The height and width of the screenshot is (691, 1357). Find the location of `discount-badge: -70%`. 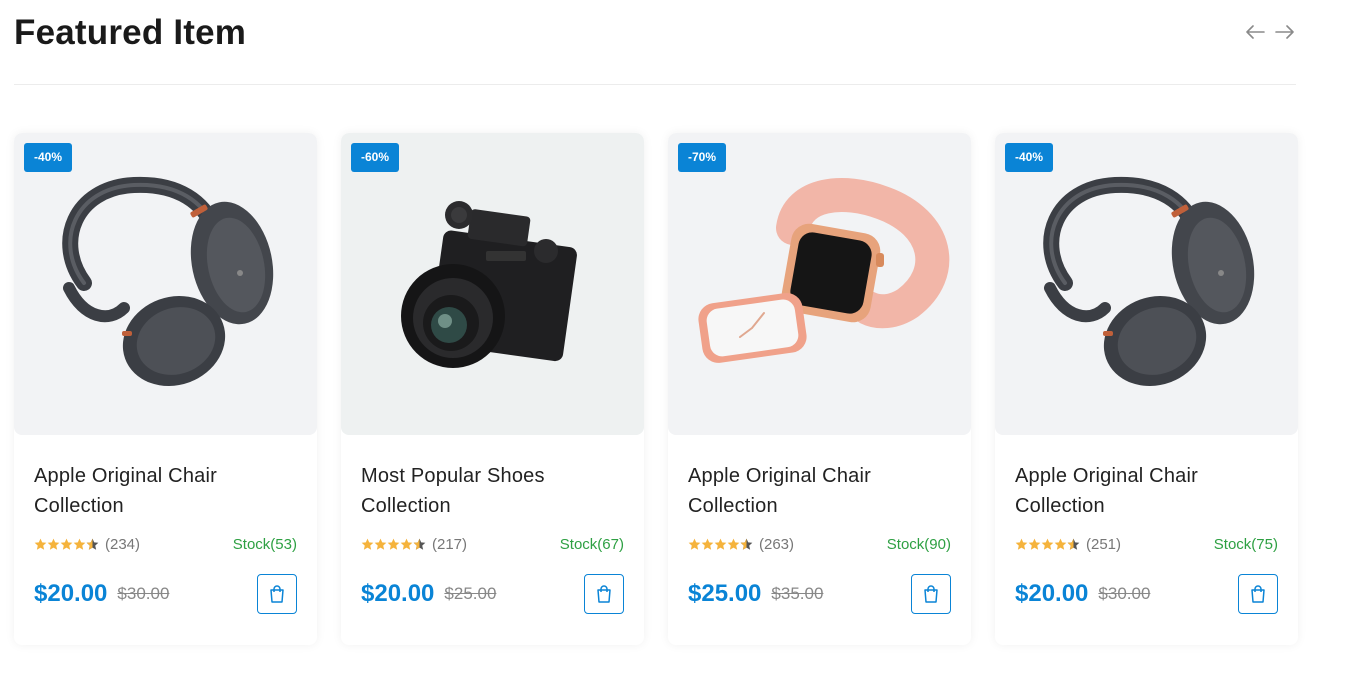

discount-badge: -70% is located at coordinates (702, 157).